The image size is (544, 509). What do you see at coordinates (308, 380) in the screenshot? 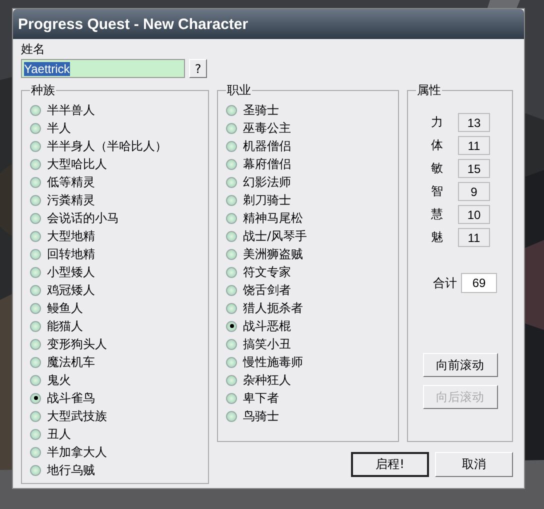
I see `class-option: 杂种狂人` at bounding box center [308, 380].